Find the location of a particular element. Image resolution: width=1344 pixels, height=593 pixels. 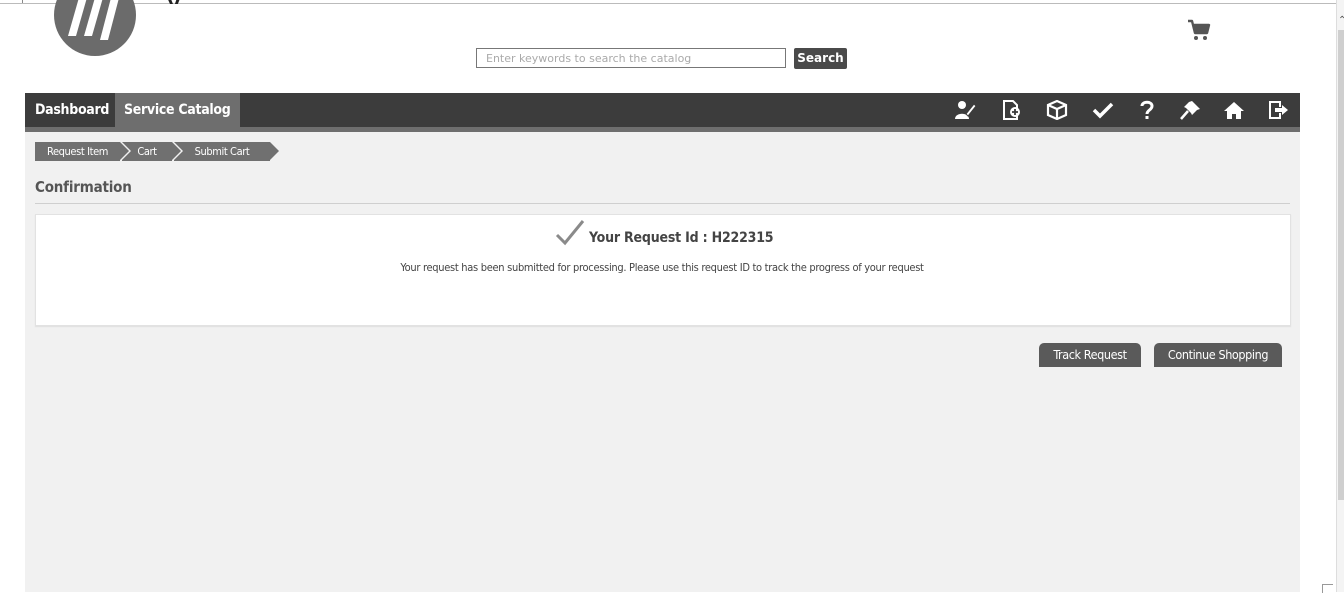

nav-service-catalog: Service Catalog is located at coordinates (177, 110).